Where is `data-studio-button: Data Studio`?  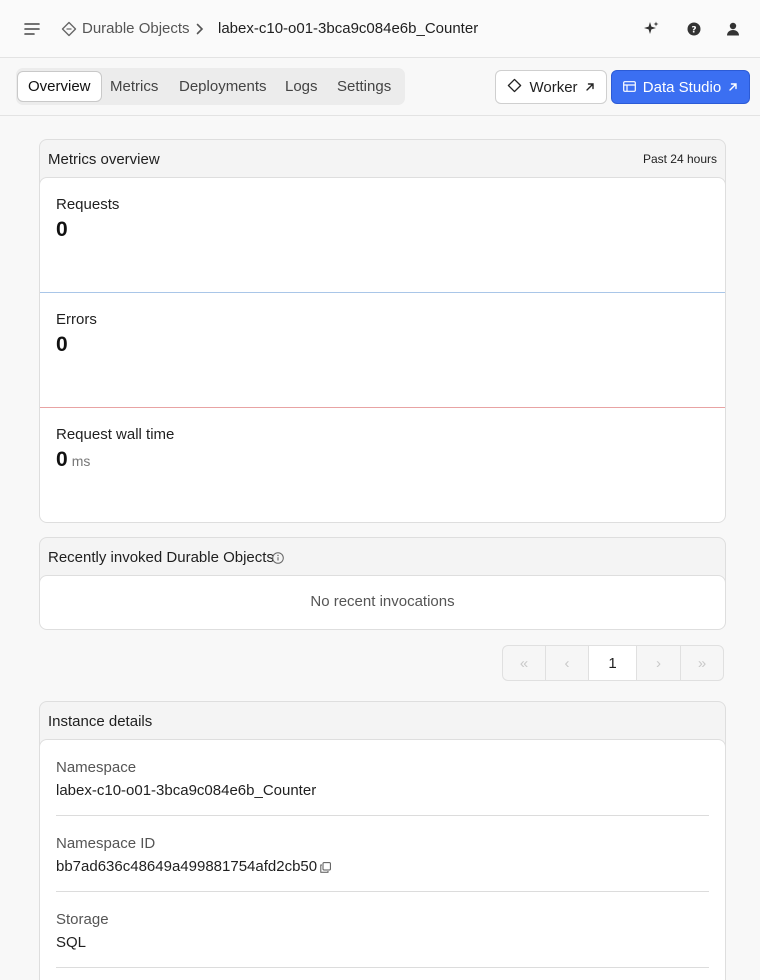
data-studio-button: Data Studio is located at coordinates (680, 87).